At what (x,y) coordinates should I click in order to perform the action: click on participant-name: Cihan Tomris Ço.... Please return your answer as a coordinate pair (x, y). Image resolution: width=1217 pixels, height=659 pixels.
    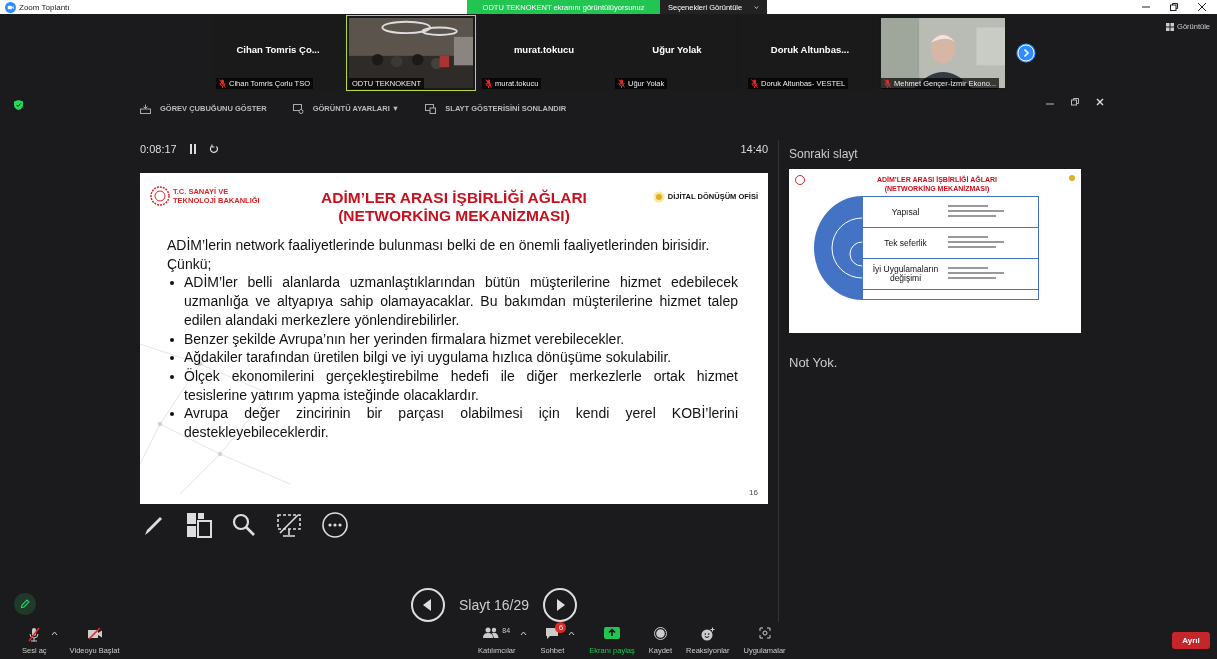
    Looking at the image, I should click on (278, 49).